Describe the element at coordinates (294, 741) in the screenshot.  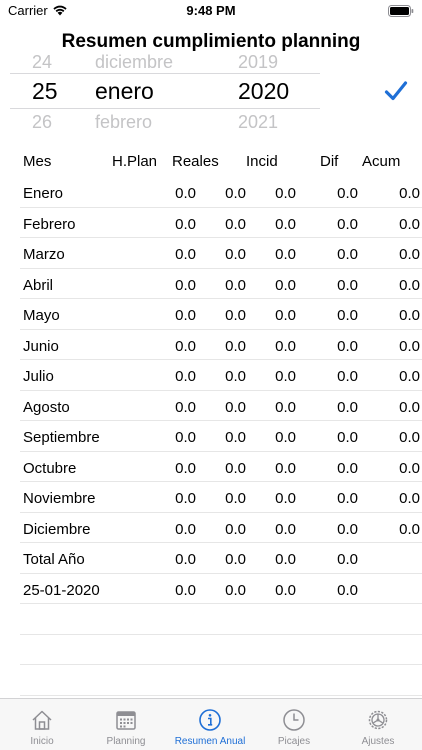
I see `tab-label-picajes: Picajes` at that location.